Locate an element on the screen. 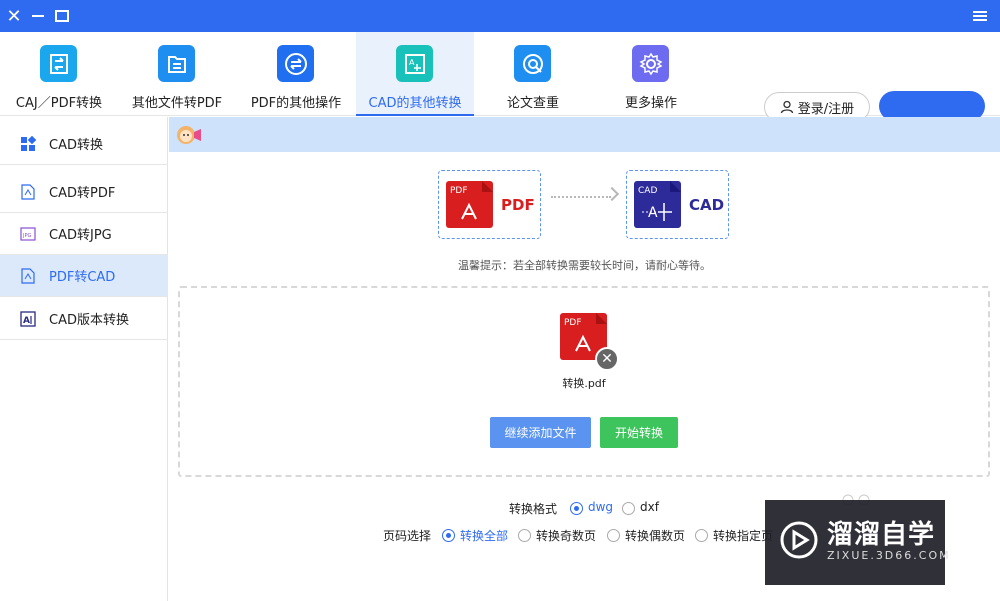 This screenshot has height=601, width=1000. maximize-icon is located at coordinates (62, 16).